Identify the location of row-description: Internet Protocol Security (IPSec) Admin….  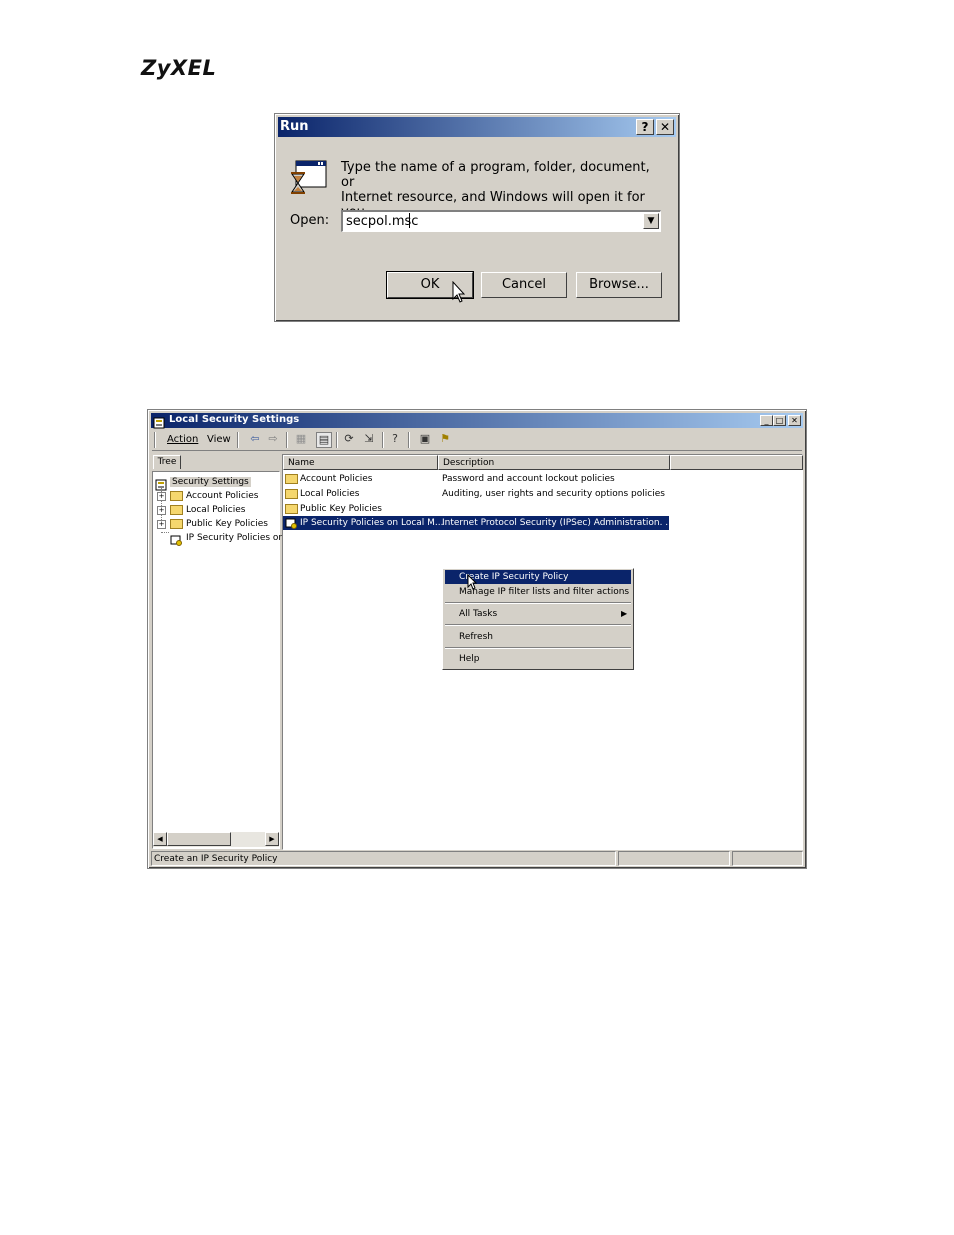
(558, 523).